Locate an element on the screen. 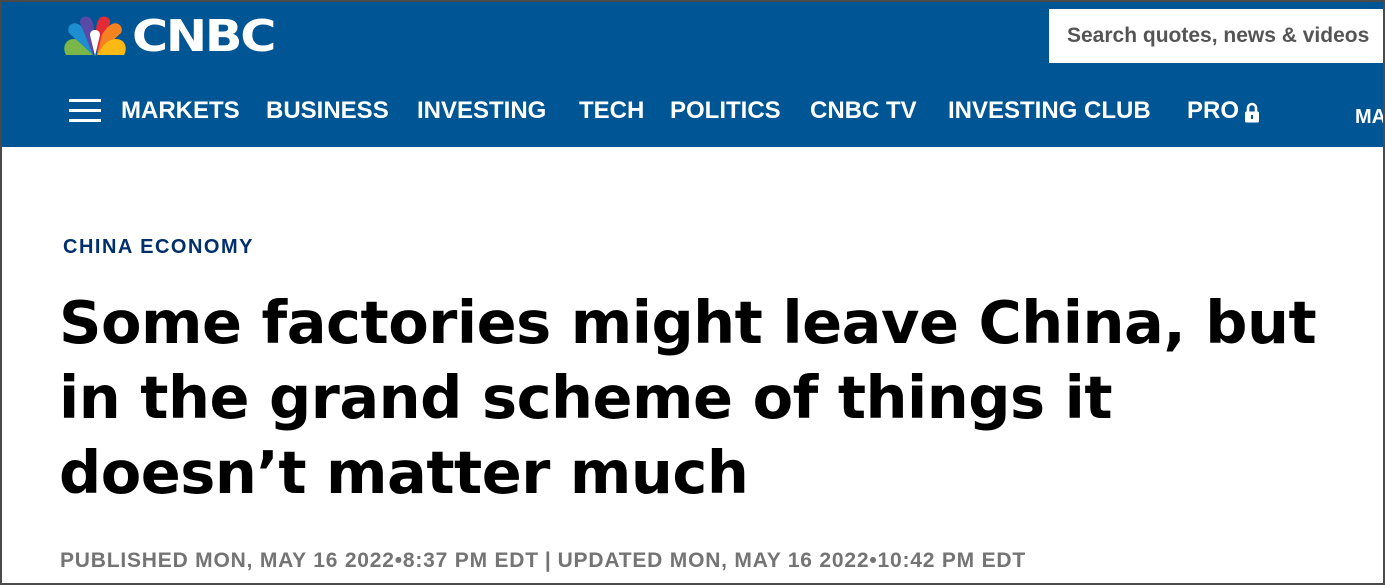  nav-item-investing: INVESTING is located at coordinates (481, 111).